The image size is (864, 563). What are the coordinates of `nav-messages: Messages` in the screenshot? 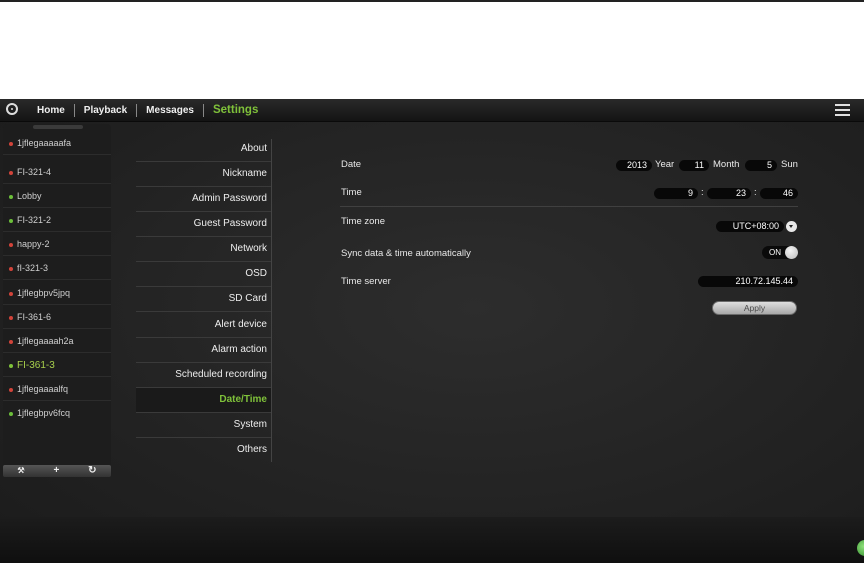 It's located at (170, 110).